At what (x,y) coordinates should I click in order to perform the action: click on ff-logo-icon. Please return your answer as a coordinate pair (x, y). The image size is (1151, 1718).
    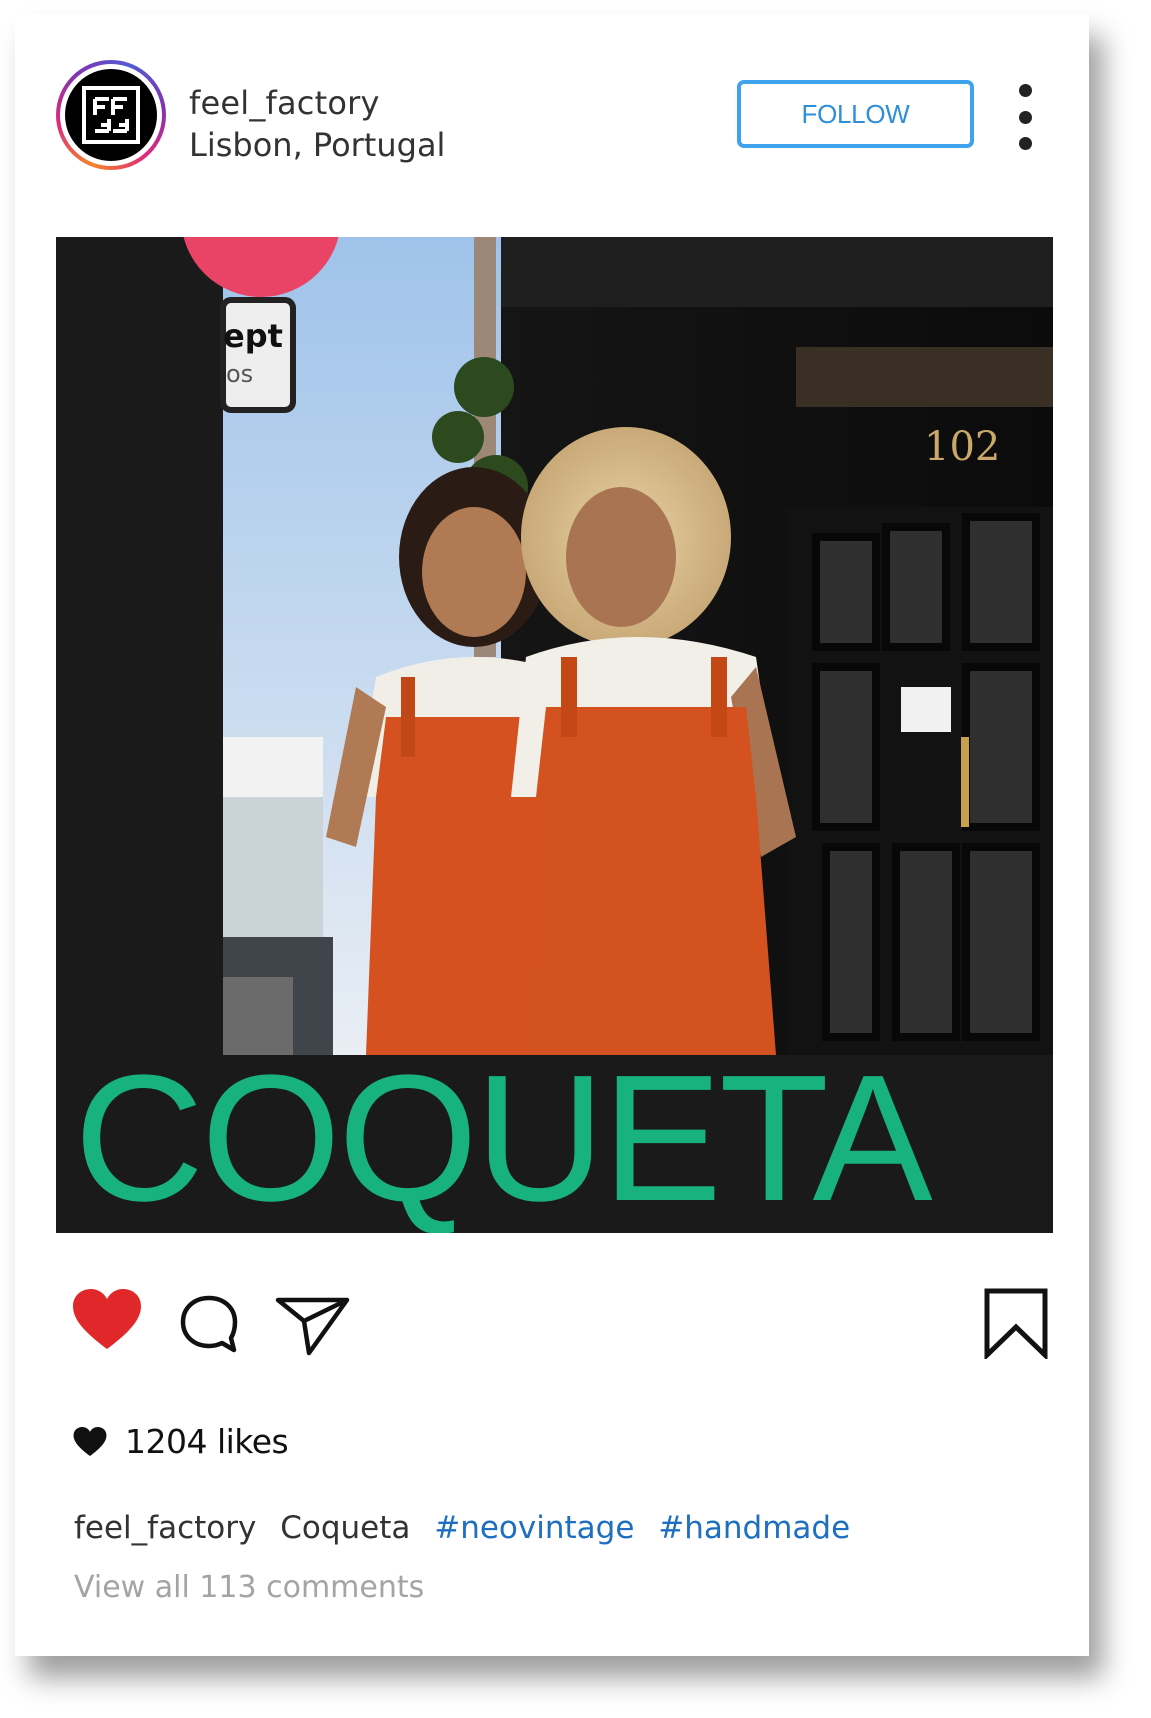
    Looking at the image, I should click on (111, 115).